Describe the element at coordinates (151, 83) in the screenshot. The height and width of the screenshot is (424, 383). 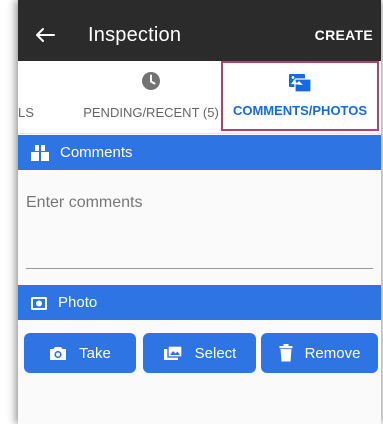
I see `clock-icon` at that location.